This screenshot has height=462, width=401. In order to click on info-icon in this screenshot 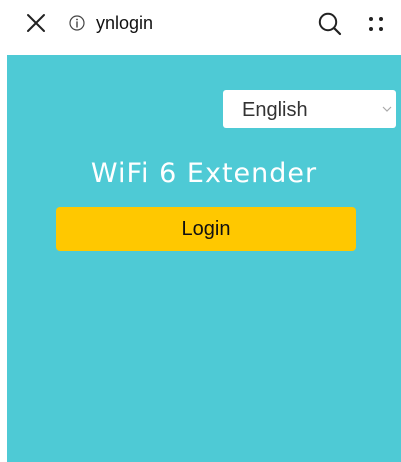, I will do `click(77, 23)`.